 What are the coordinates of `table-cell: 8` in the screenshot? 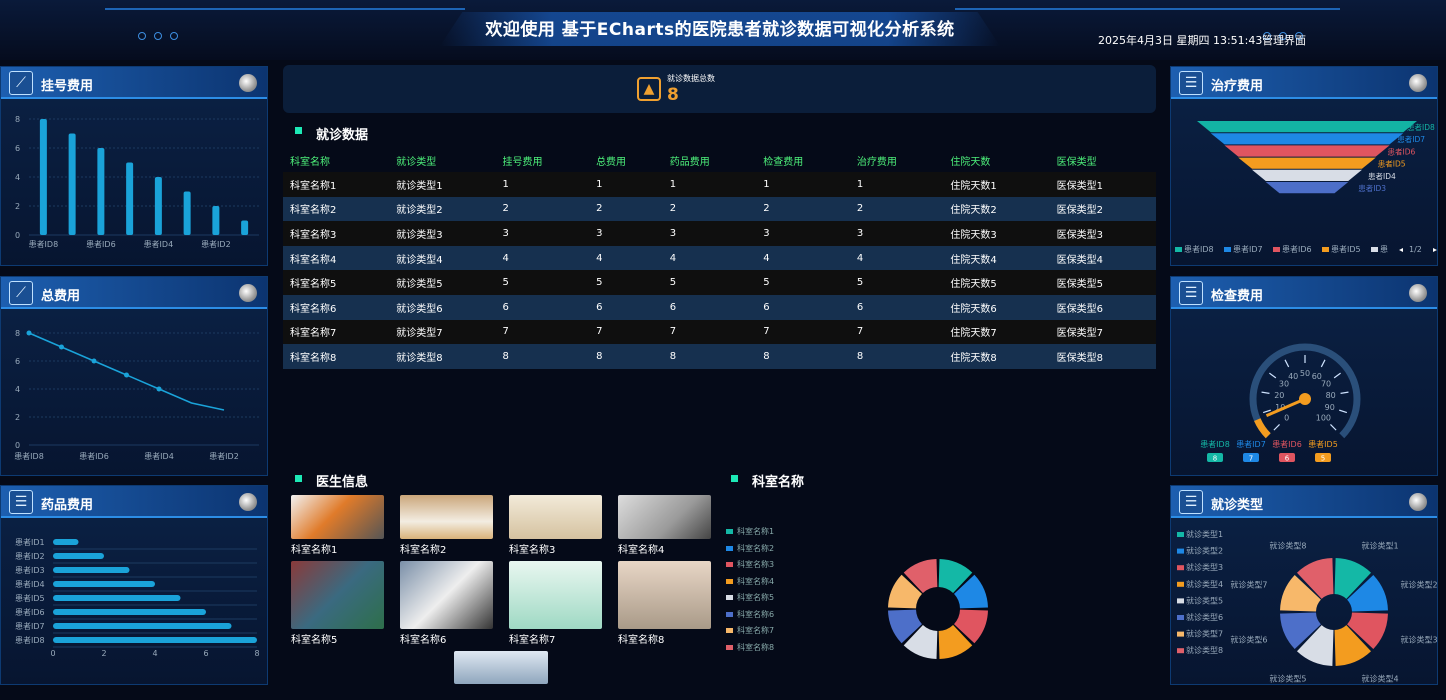 It's located at (896, 356).